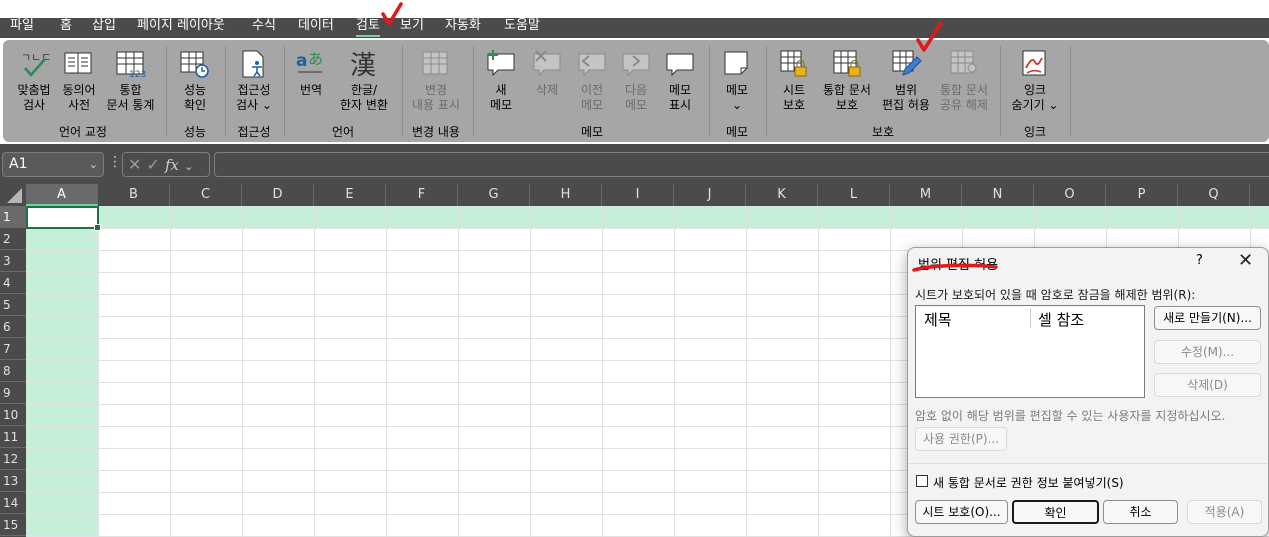  Describe the element at coordinates (13, 283) in the screenshot. I see `row-header: 4` at that location.